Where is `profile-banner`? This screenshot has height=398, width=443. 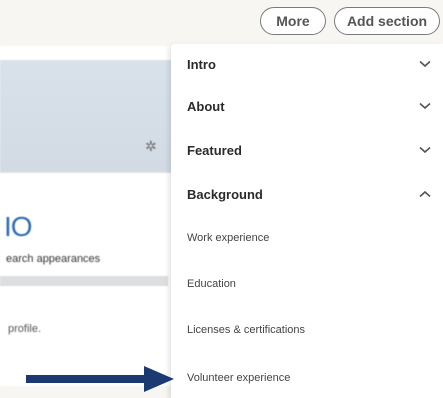 profile-banner is located at coordinates (95, 116).